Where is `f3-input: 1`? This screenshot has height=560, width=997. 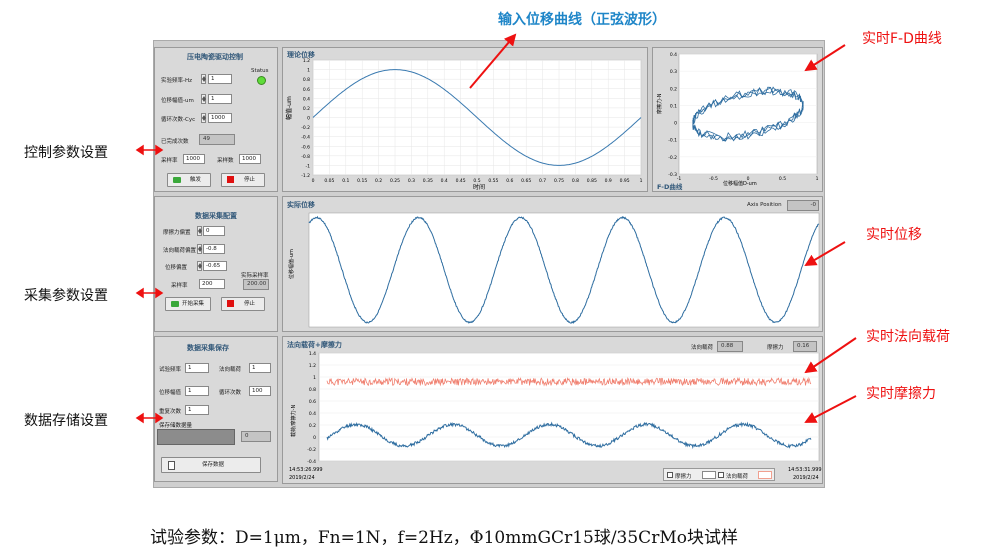
f3-input: 1 is located at coordinates (197, 391).